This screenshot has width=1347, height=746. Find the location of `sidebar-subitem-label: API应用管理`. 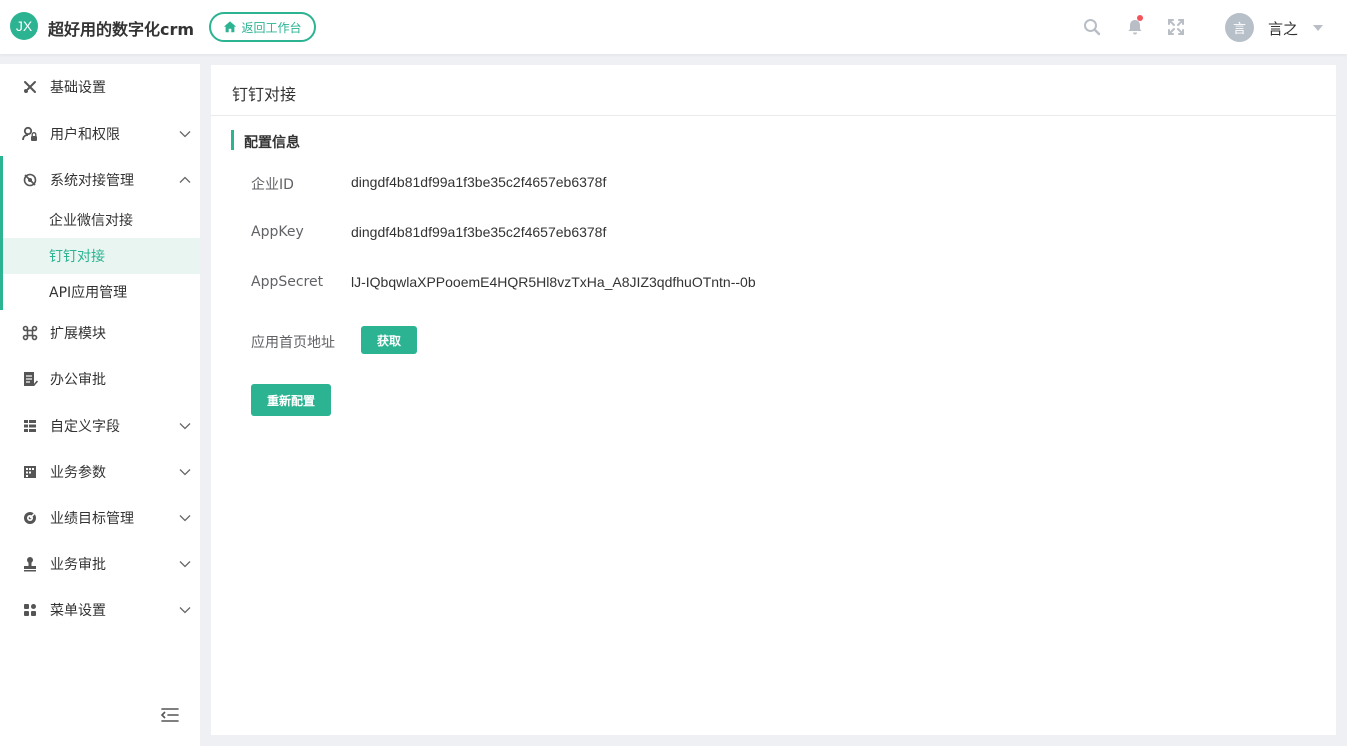

sidebar-subitem-label: API应用管理 is located at coordinates (88, 293).